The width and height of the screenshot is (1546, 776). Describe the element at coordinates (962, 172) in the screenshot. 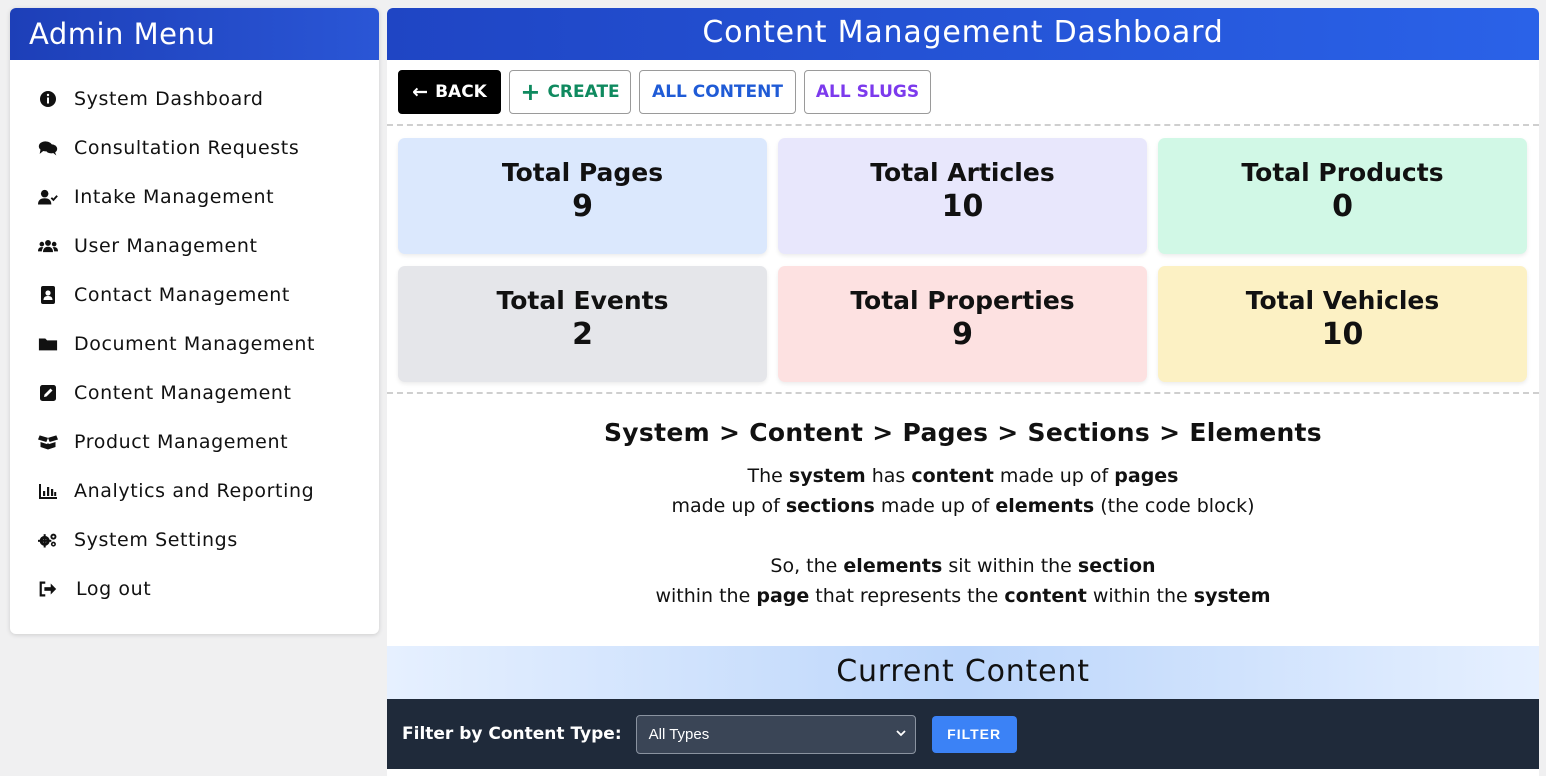

I see `stat-title: Total Articles` at that location.